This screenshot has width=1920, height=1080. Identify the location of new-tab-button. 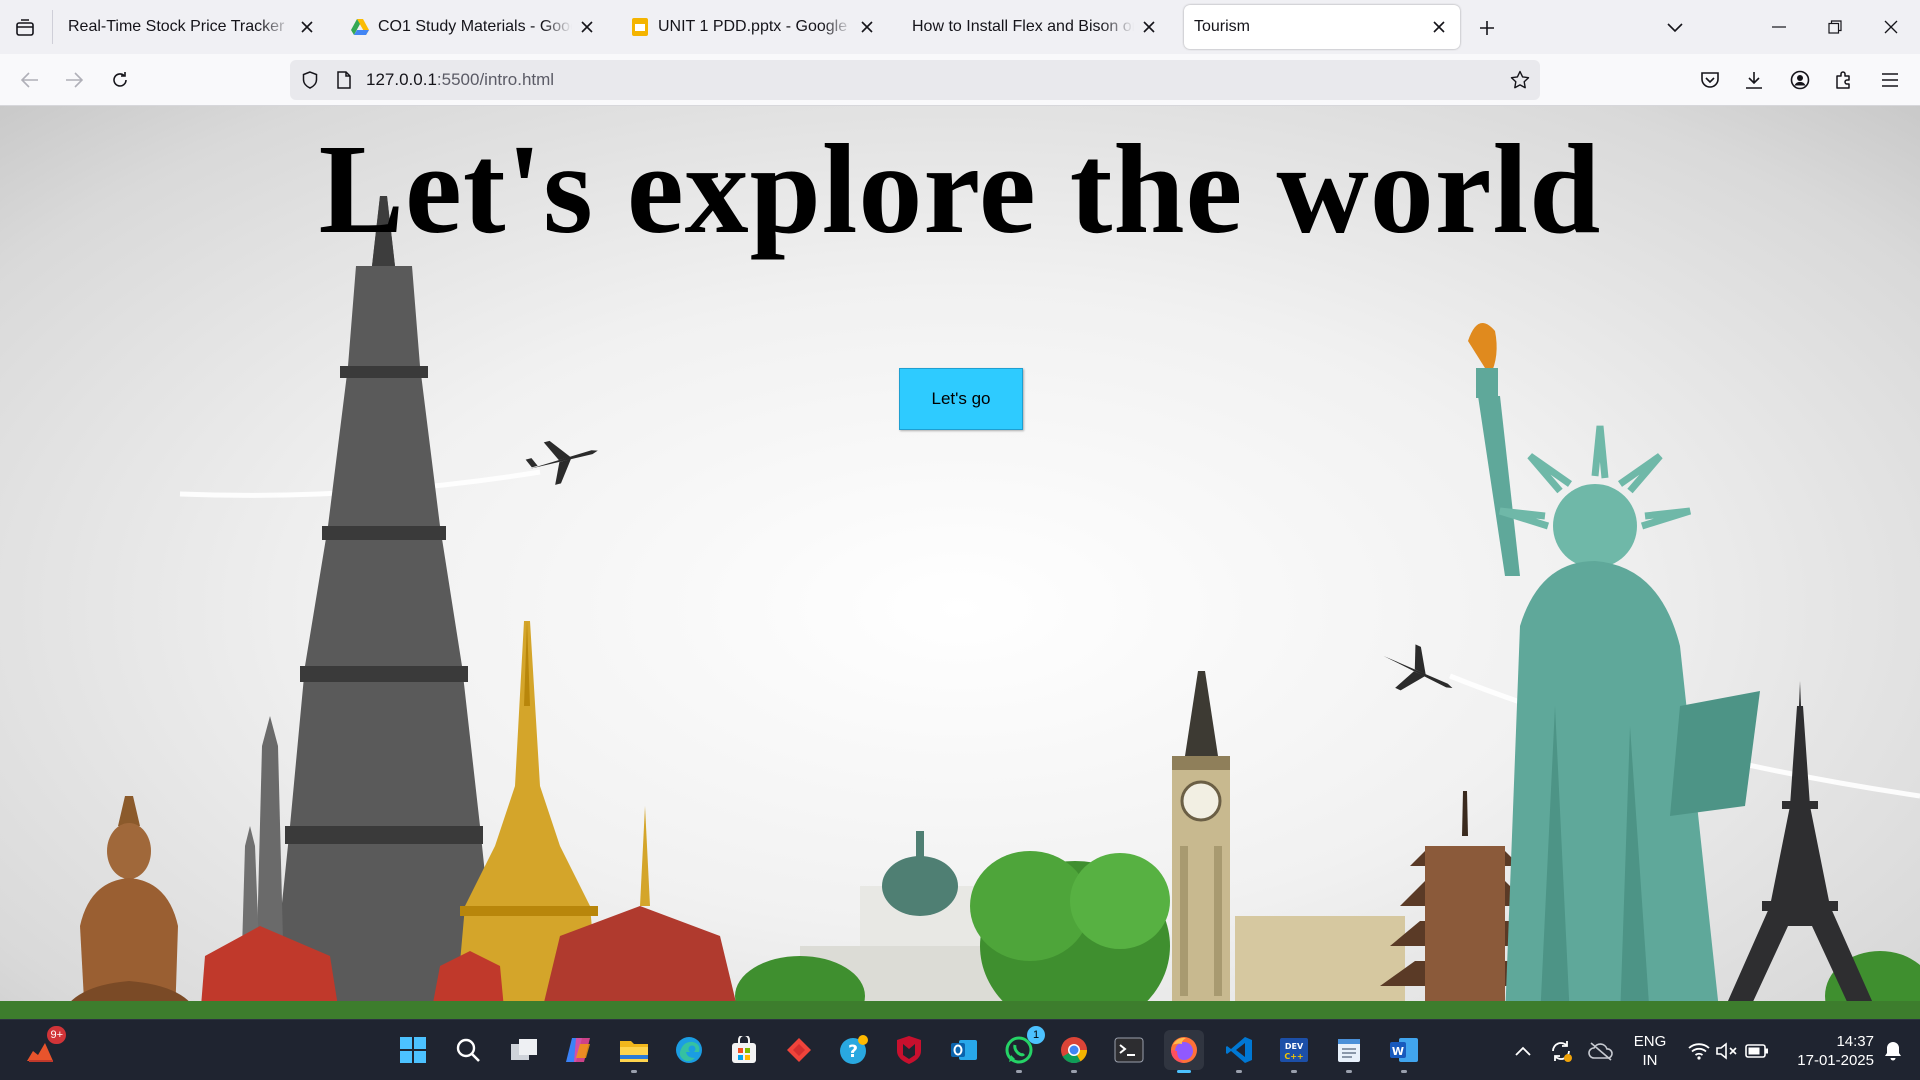
(1487, 28).